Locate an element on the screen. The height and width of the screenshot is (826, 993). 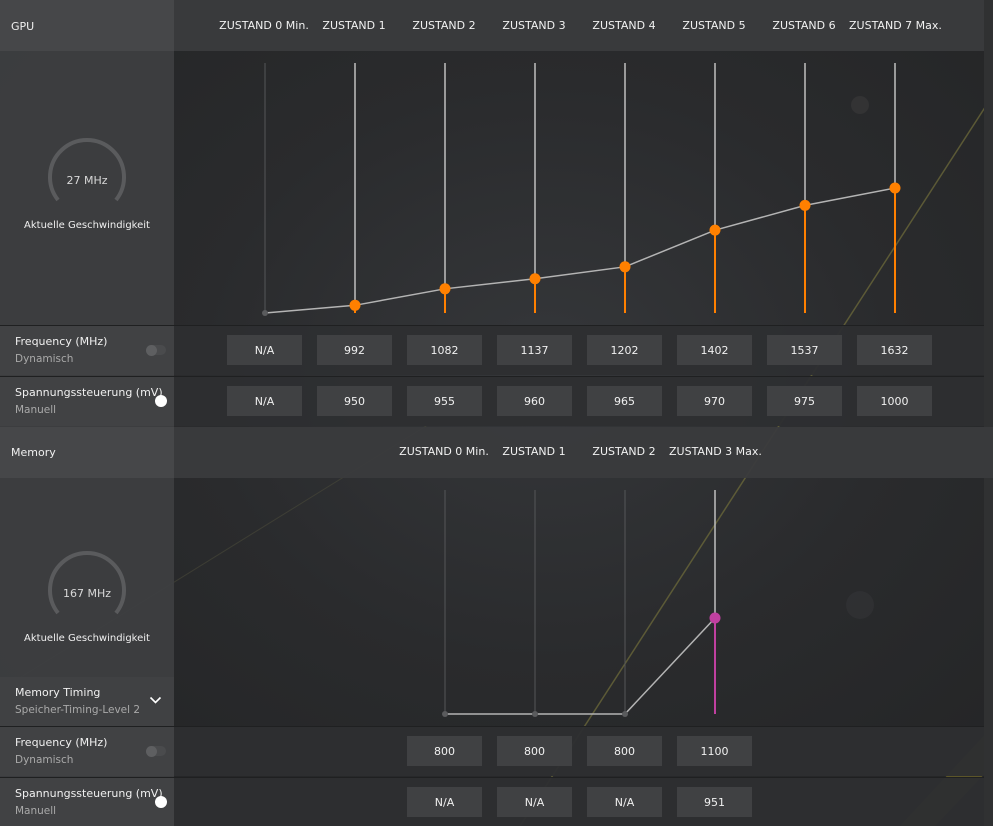
memory-state-label: ZUSTAND 1 is located at coordinates (534, 451).